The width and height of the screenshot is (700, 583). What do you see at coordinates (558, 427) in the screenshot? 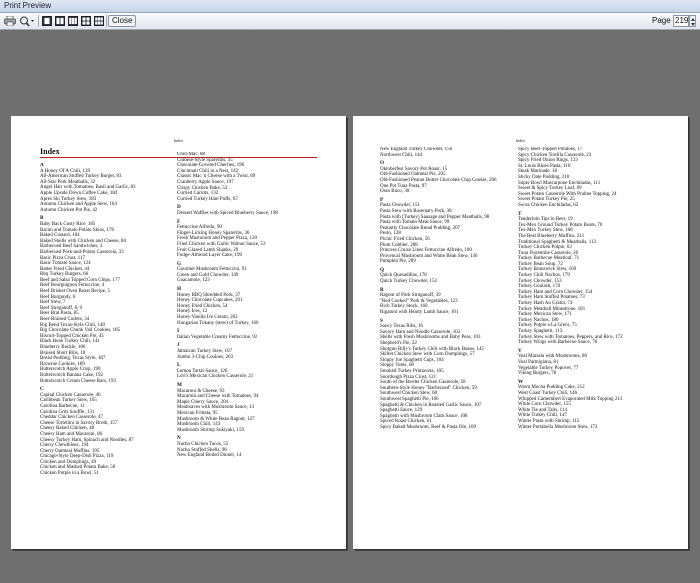
I see `index-entry: Winter Portabella Mushroom Stew, 173` at bounding box center [558, 427].